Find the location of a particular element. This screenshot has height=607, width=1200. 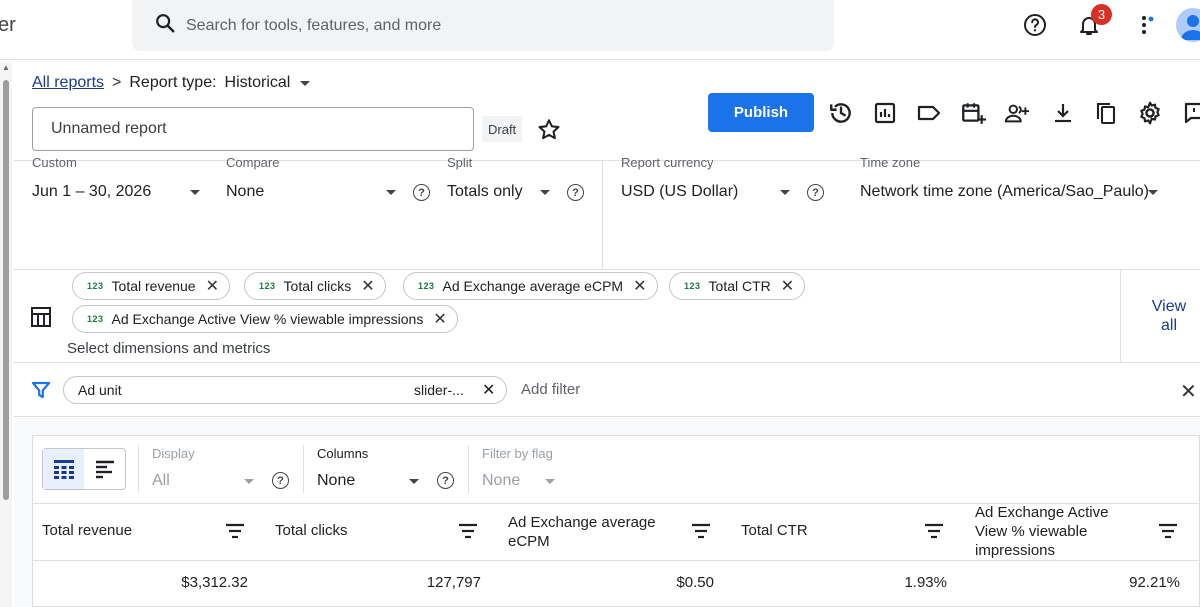

report-name-input: Unnamed report is located at coordinates (253, 129).